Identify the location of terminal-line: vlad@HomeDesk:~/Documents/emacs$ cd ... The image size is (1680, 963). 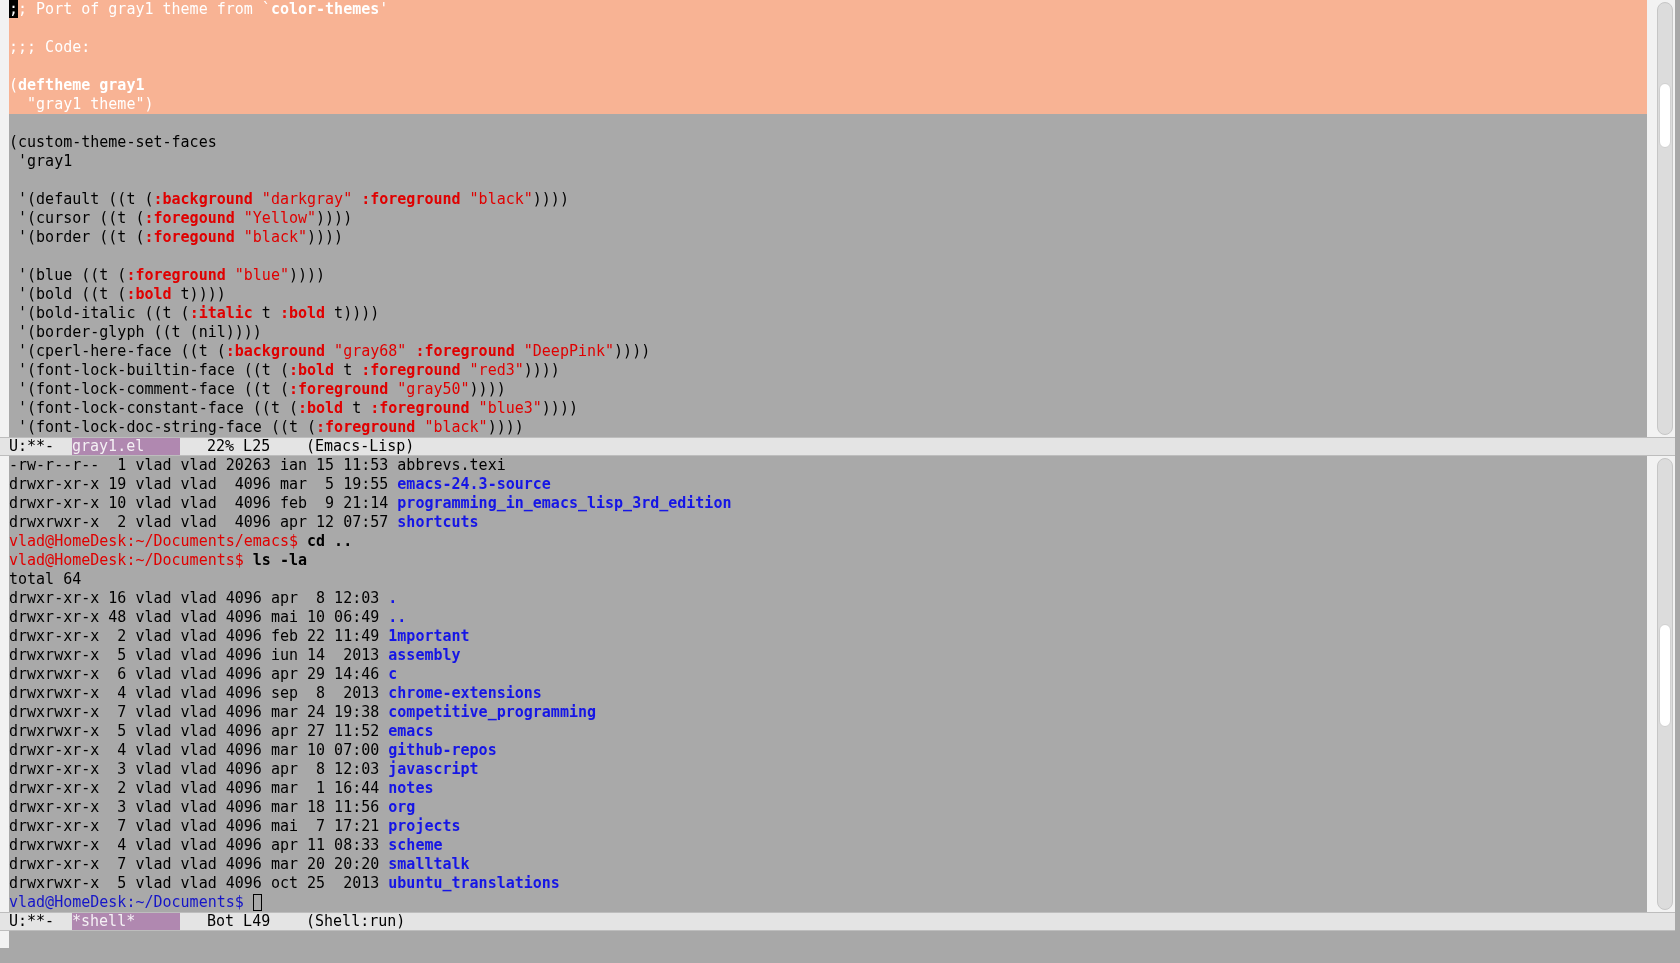
(181, 541).